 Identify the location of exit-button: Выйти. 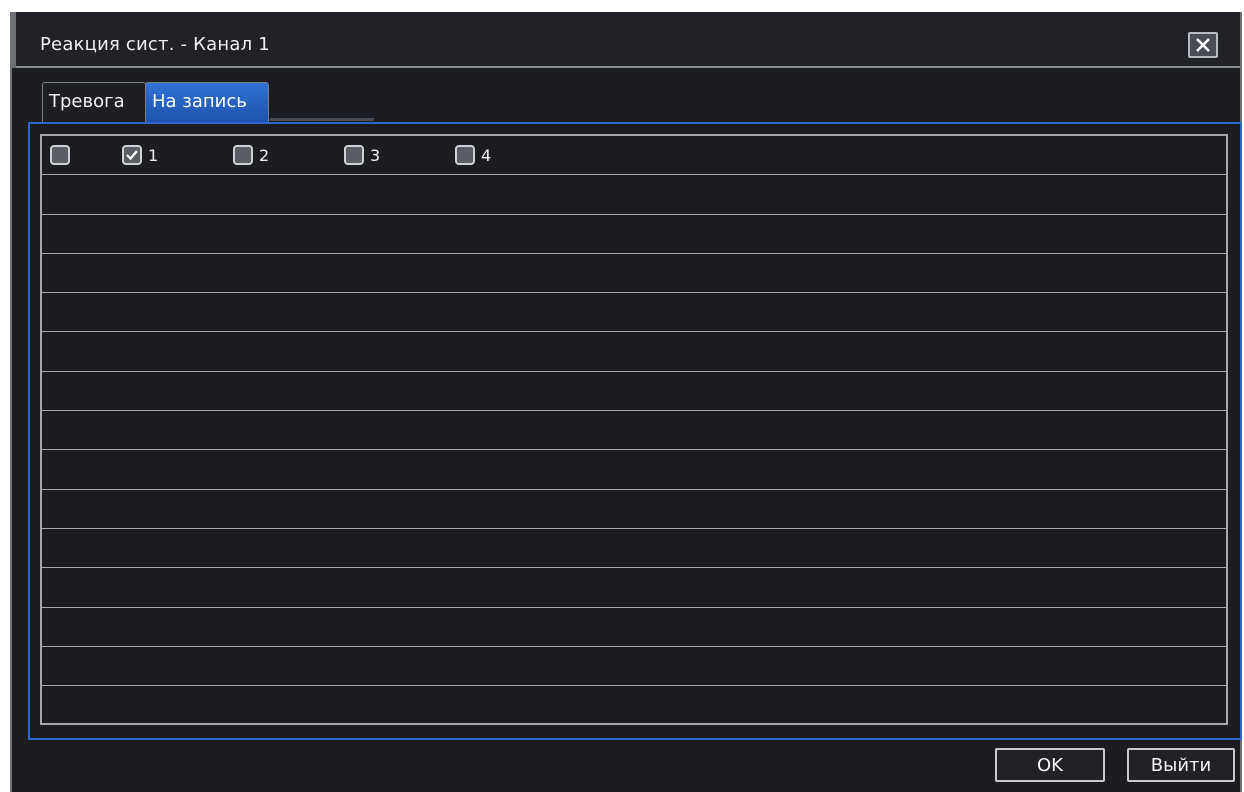
(1181, 765).